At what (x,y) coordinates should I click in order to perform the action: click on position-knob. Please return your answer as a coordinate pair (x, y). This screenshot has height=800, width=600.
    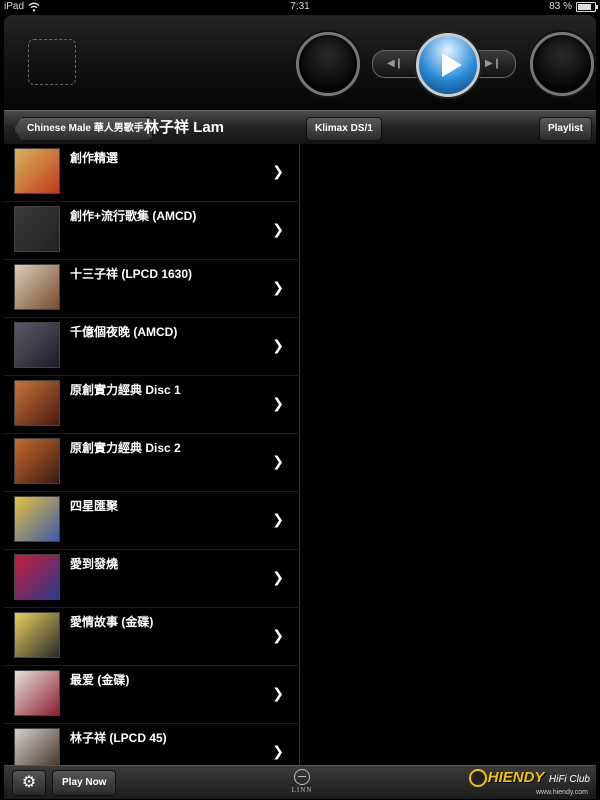
    Looking at the image, I should click on (562, 64).